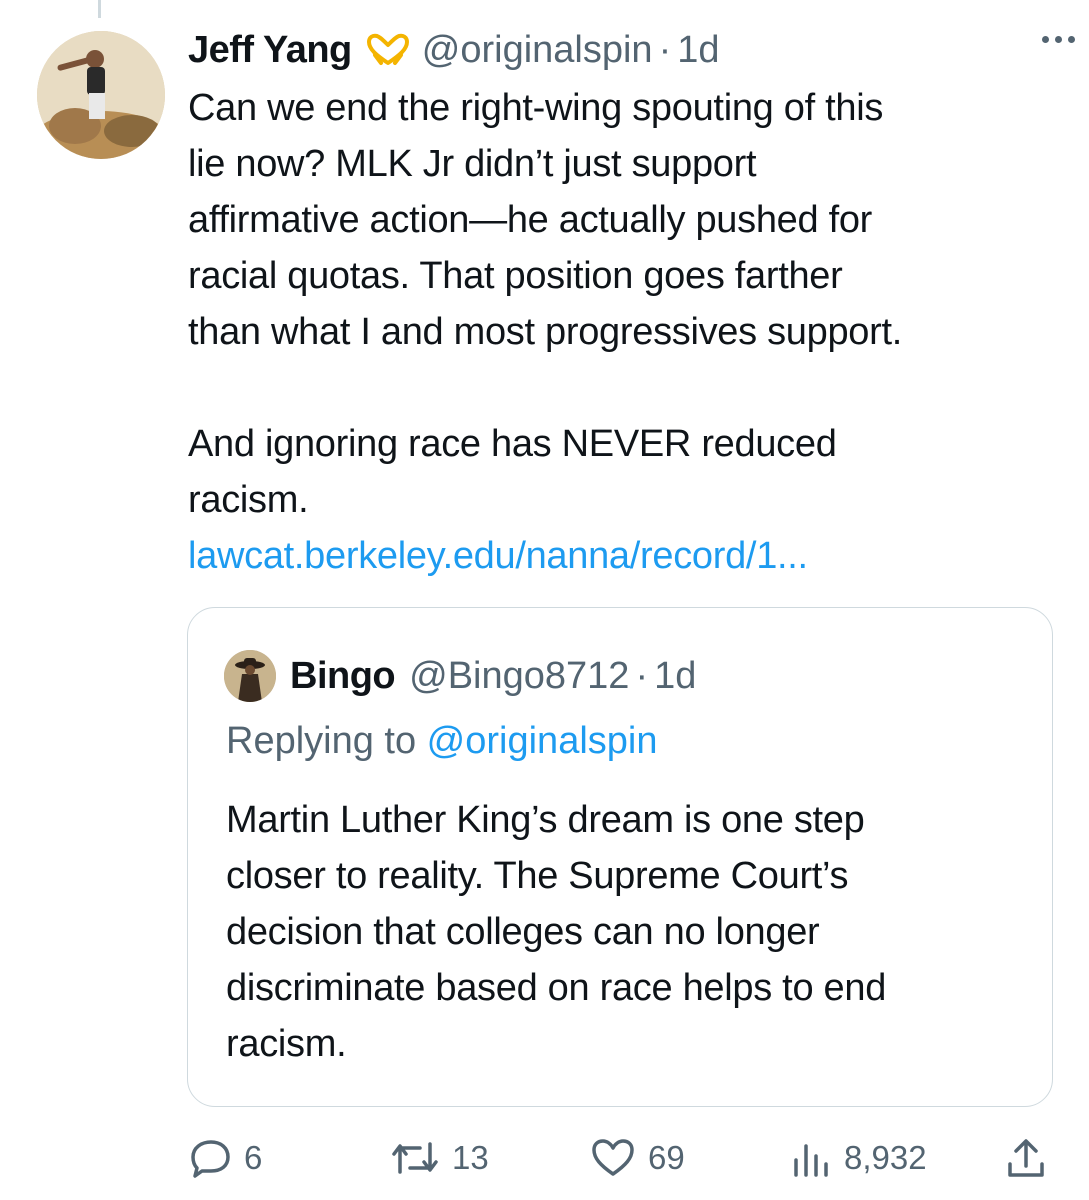  What do you see at coordinates (542, 741) in the screenshot?
I see `replying-to-mention: @originalspin` at bounding box center [542, 741].